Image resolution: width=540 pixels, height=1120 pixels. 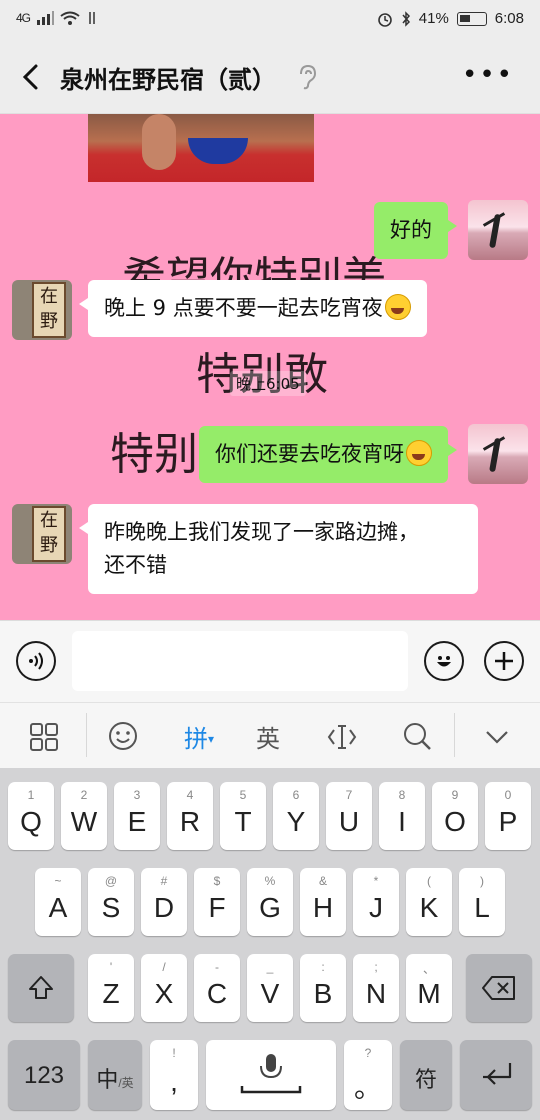 I want to click on message-bubble-incoming: 晚上 9 点要不要一起去吃宵夜, so click(x=253, y=308).